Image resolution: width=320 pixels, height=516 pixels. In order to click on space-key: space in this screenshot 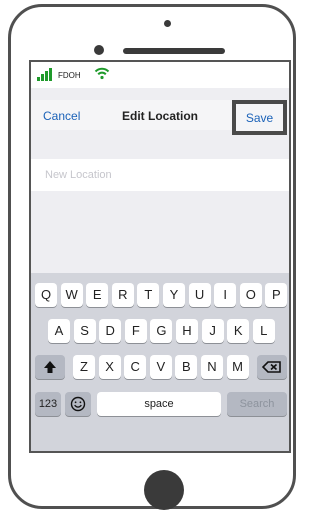, I will do `click(159, 404)`.